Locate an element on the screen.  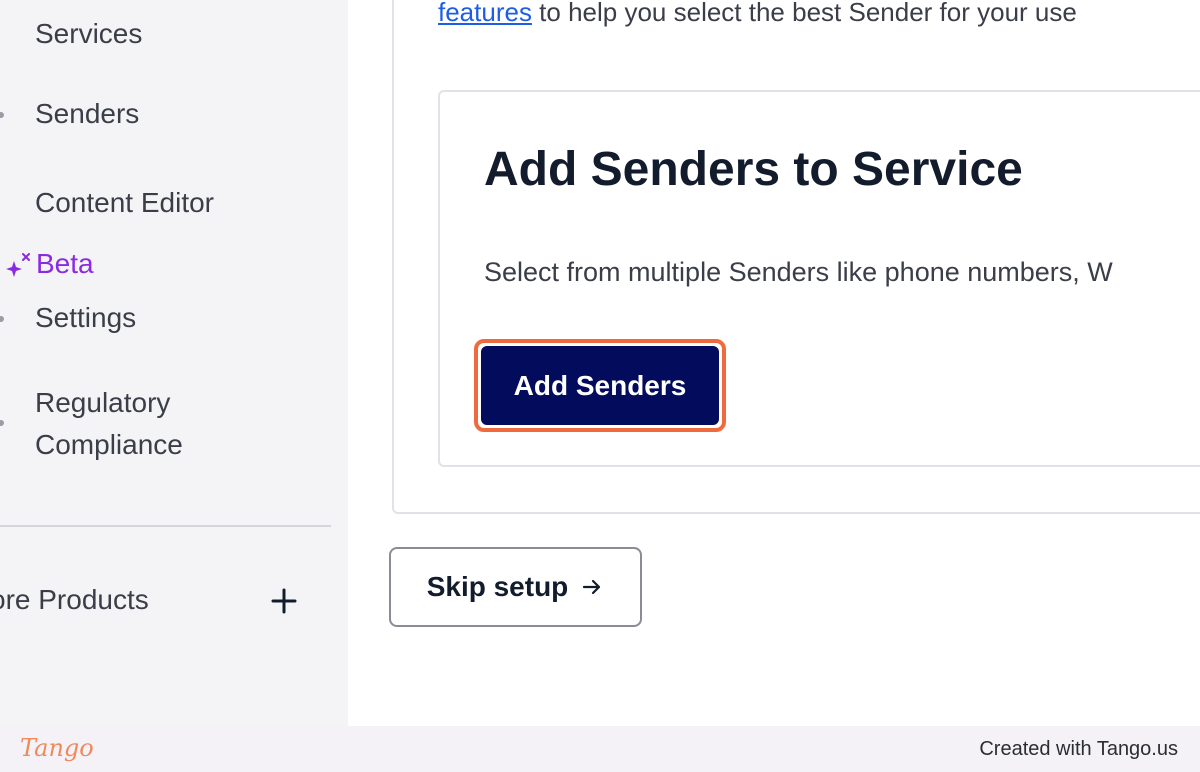
skip-setup-button: Skip setup is located at coordinates (515, 587).